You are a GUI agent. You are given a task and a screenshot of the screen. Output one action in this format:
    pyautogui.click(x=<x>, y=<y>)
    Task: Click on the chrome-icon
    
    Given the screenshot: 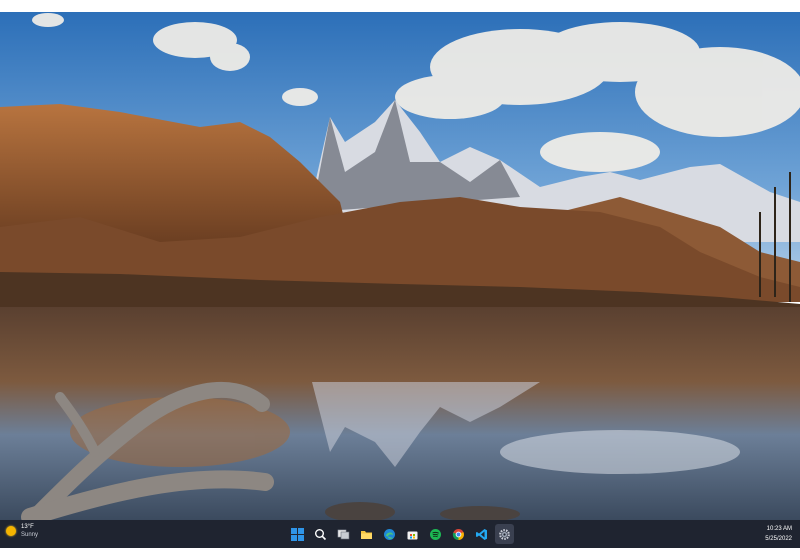 What is the action you would take?
    pyautogui.click(x=458, y=534)
    